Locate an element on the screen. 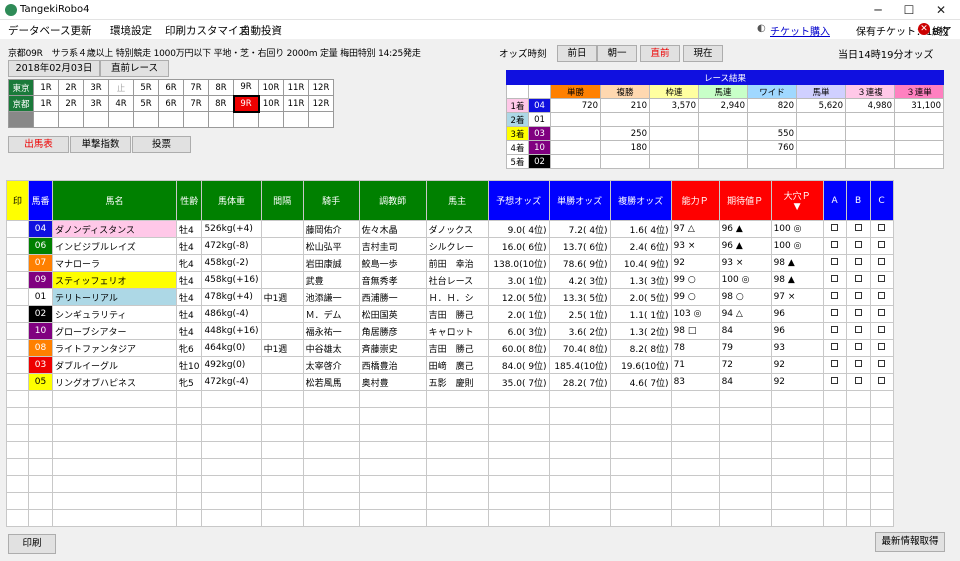 Image resolution: width=960 pixels, height=561 pixels. race-button: 7R is located at coordinates (196, 87).